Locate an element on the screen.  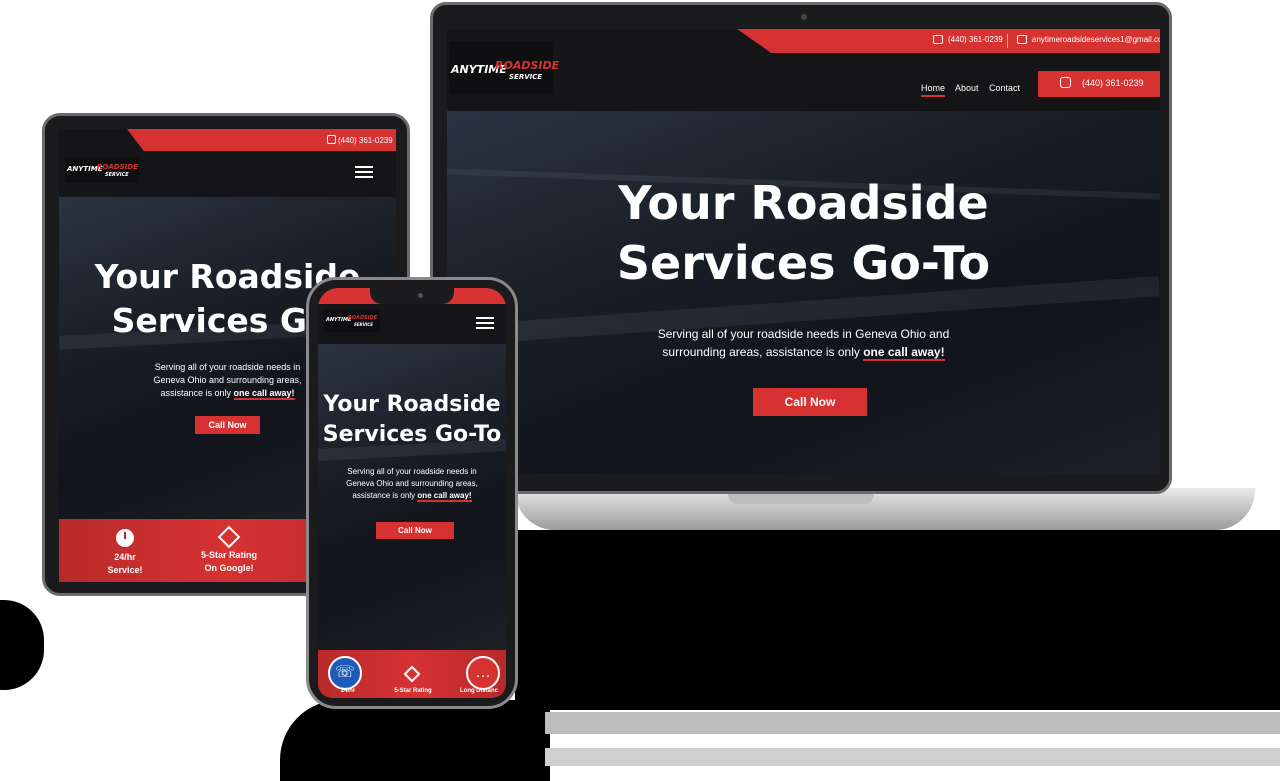
feature-24hr: 24/hr Service! is located at coordinates (125, 553).